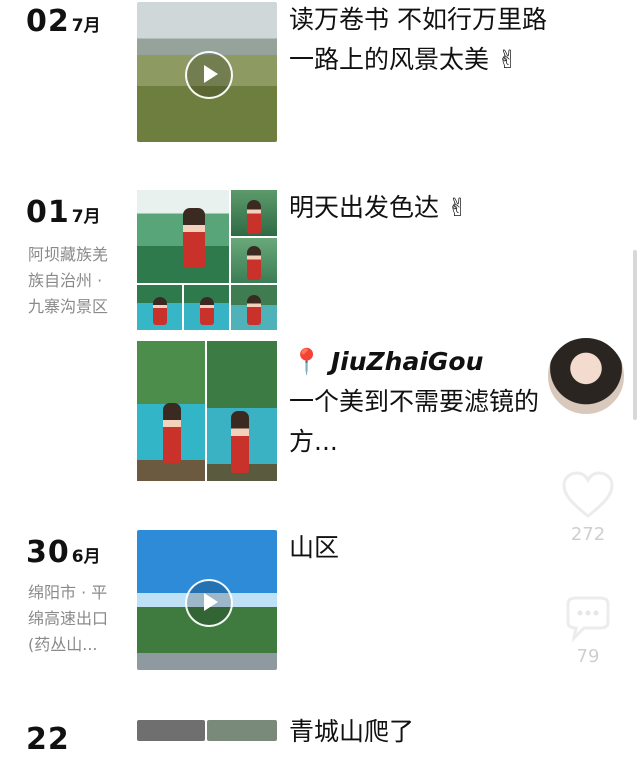 The width and height of the screenshot is (640, 757). What do you see at coordinates (48, 552) in the screenshot?
I see `date-day: 30` at bounding box center [48, 552].